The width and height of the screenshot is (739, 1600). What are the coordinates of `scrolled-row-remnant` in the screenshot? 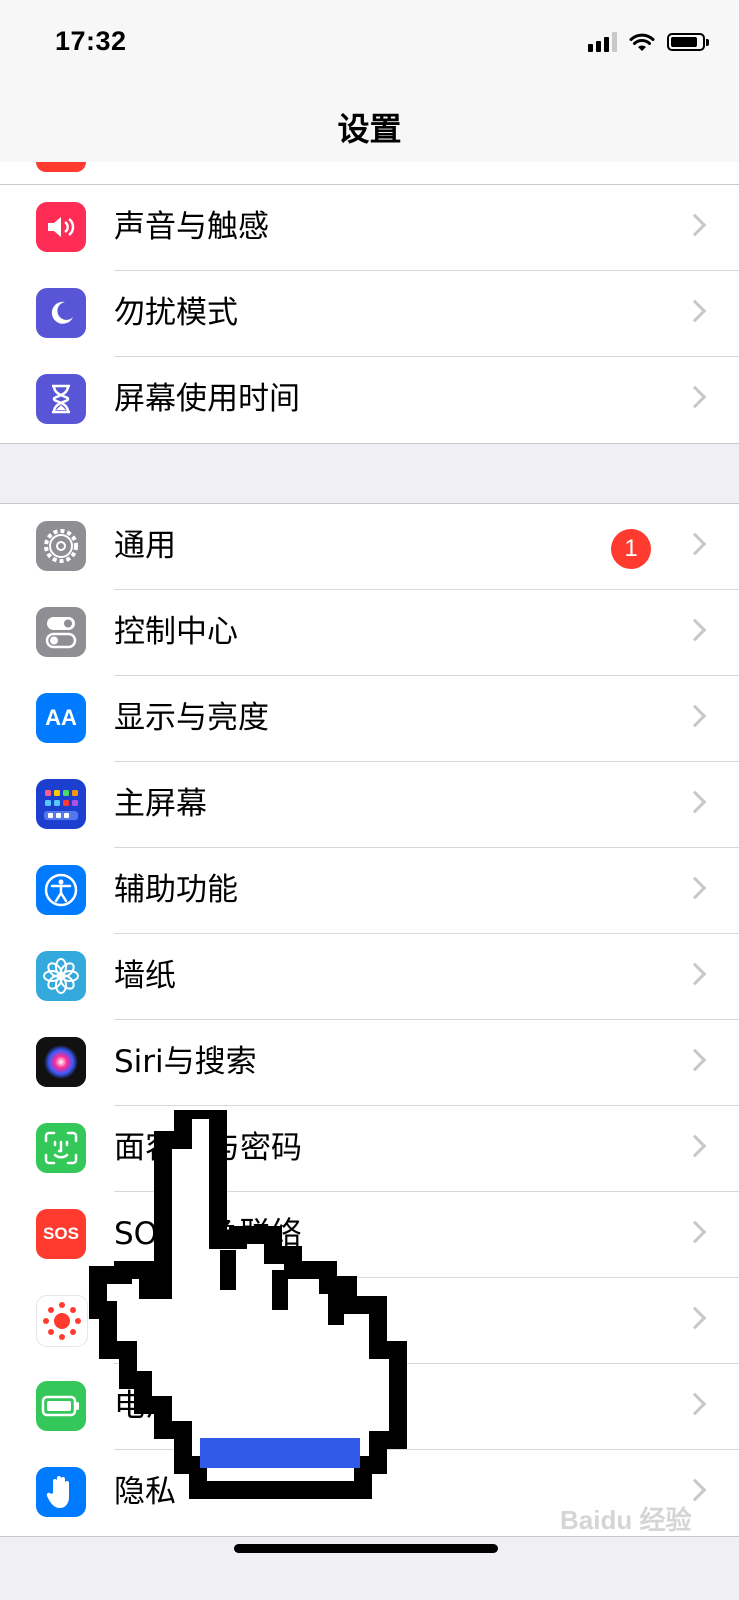 It's located at (369, 173).